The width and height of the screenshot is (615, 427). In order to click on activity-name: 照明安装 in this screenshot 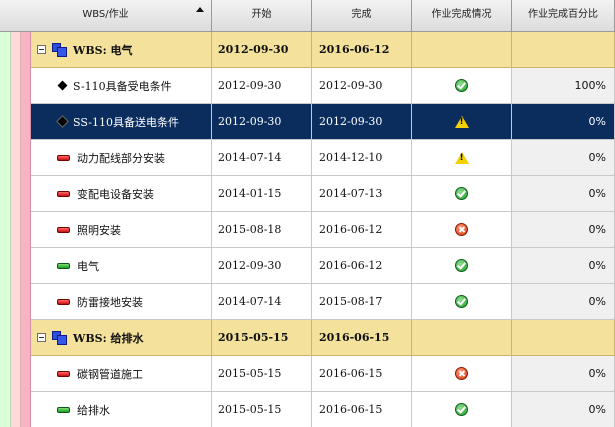, I will do `click(99, 230)`.